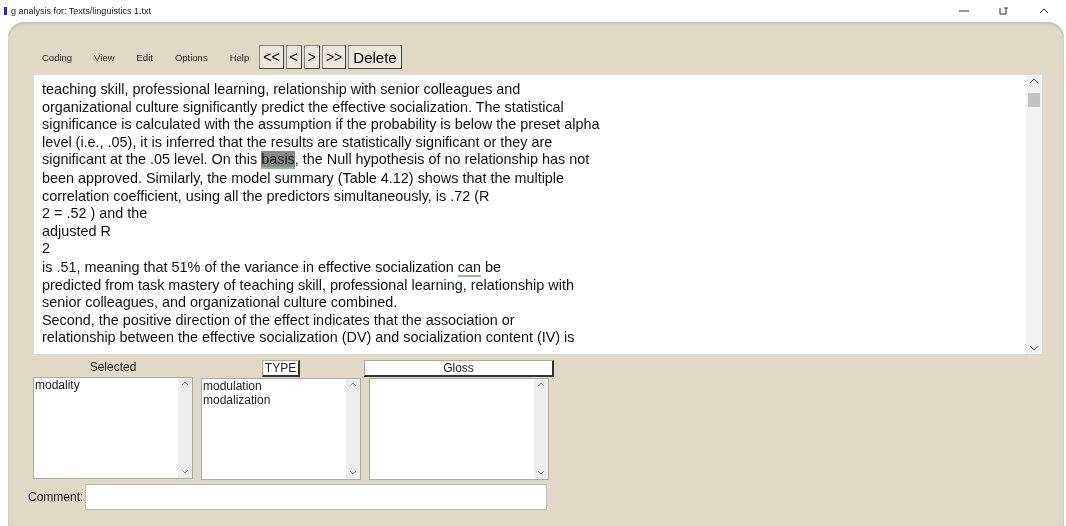 This screenshot has height=526, width=1066. Describe the element at coordinates (272, 267) in the screenshot. I see `text-line: is .51, meaning that 51% of the variance in effective socialization can be` at that location.